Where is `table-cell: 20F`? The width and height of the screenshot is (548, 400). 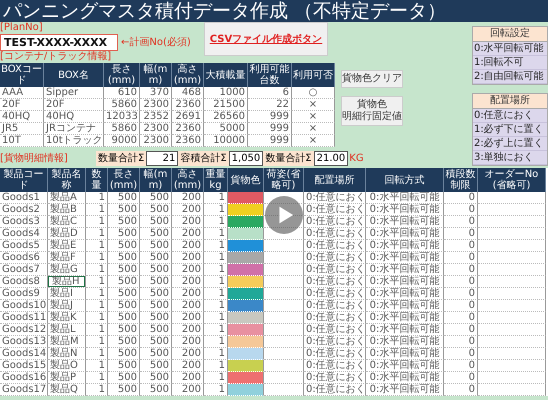 table-cell: 20F is located at coordinates (22, 105).